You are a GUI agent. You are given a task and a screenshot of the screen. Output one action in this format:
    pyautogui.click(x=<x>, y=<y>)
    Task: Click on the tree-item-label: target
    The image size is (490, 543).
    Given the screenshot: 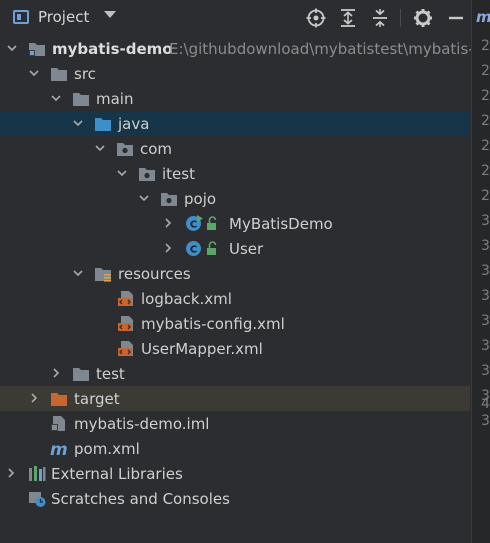 What is the action you would take?
    pyautogui.click(x=97, y=399)
    